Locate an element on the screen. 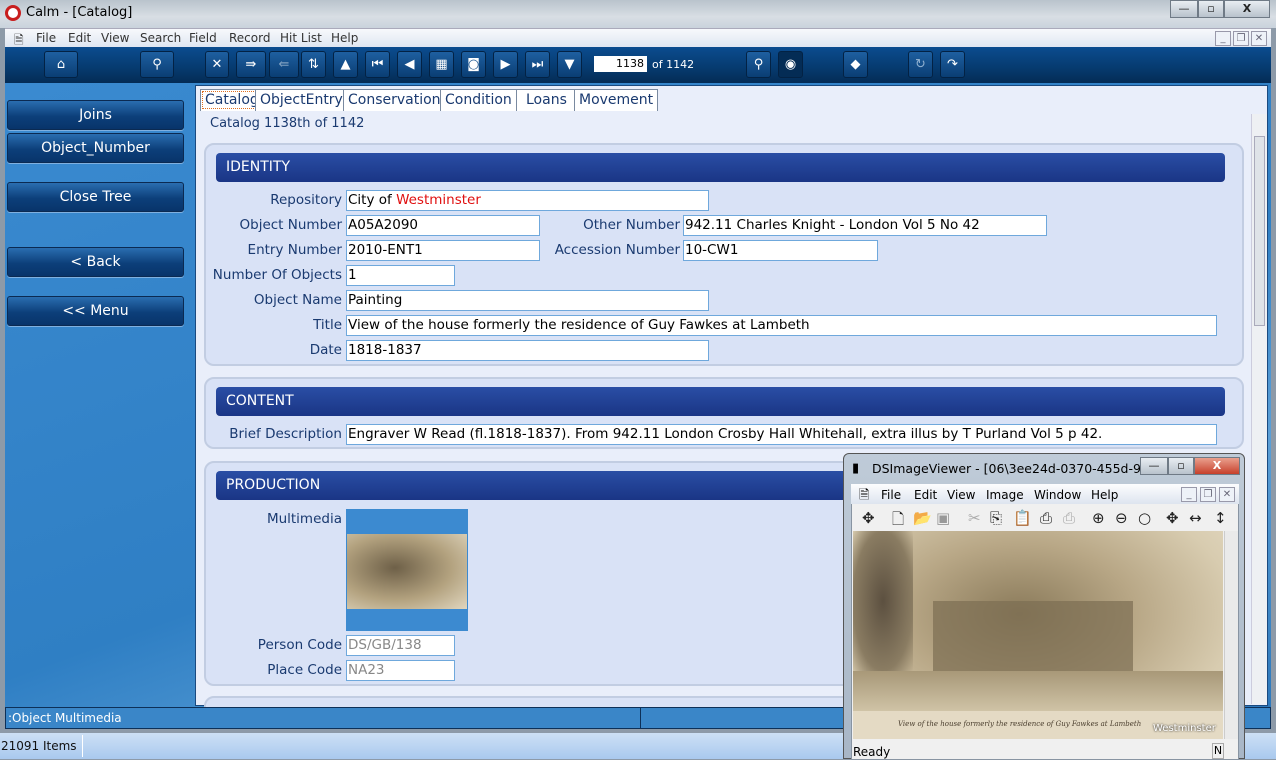 The width and height of the screenshot is (1276, 760). menu-field: Field is located at coordinates (203, 38).